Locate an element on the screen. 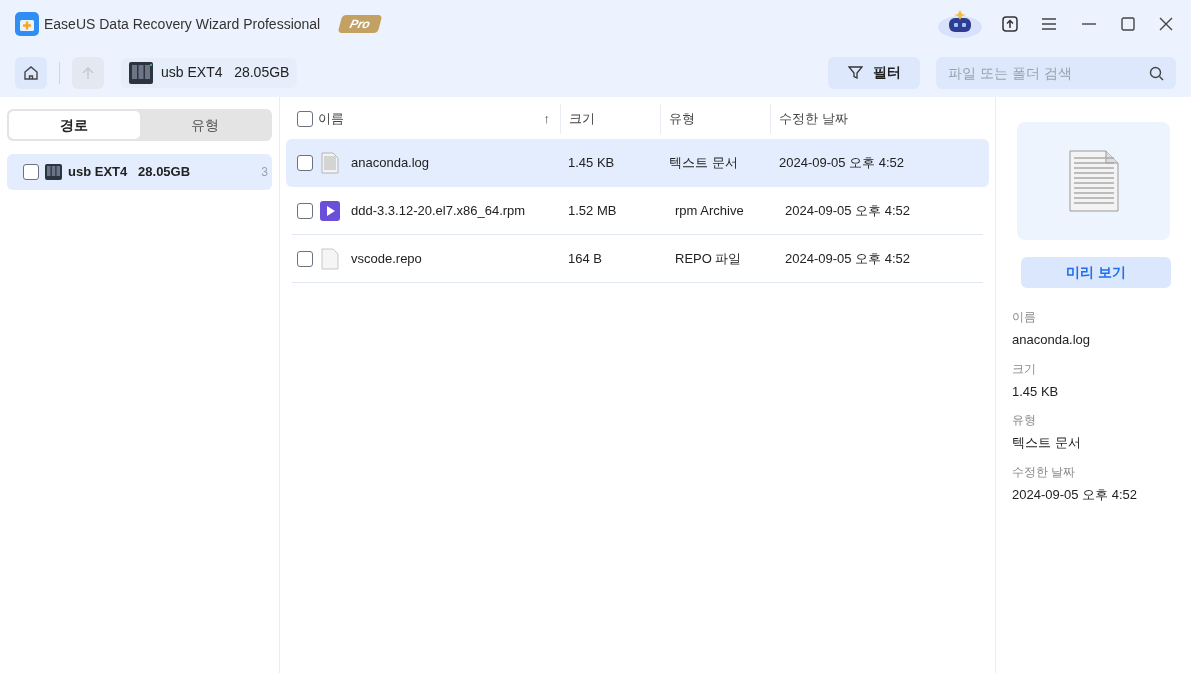 Image resolution: width=1191 pixels, height=673 pixels. preview-button: 미리 보기 is located at coordinates (1096, 272).